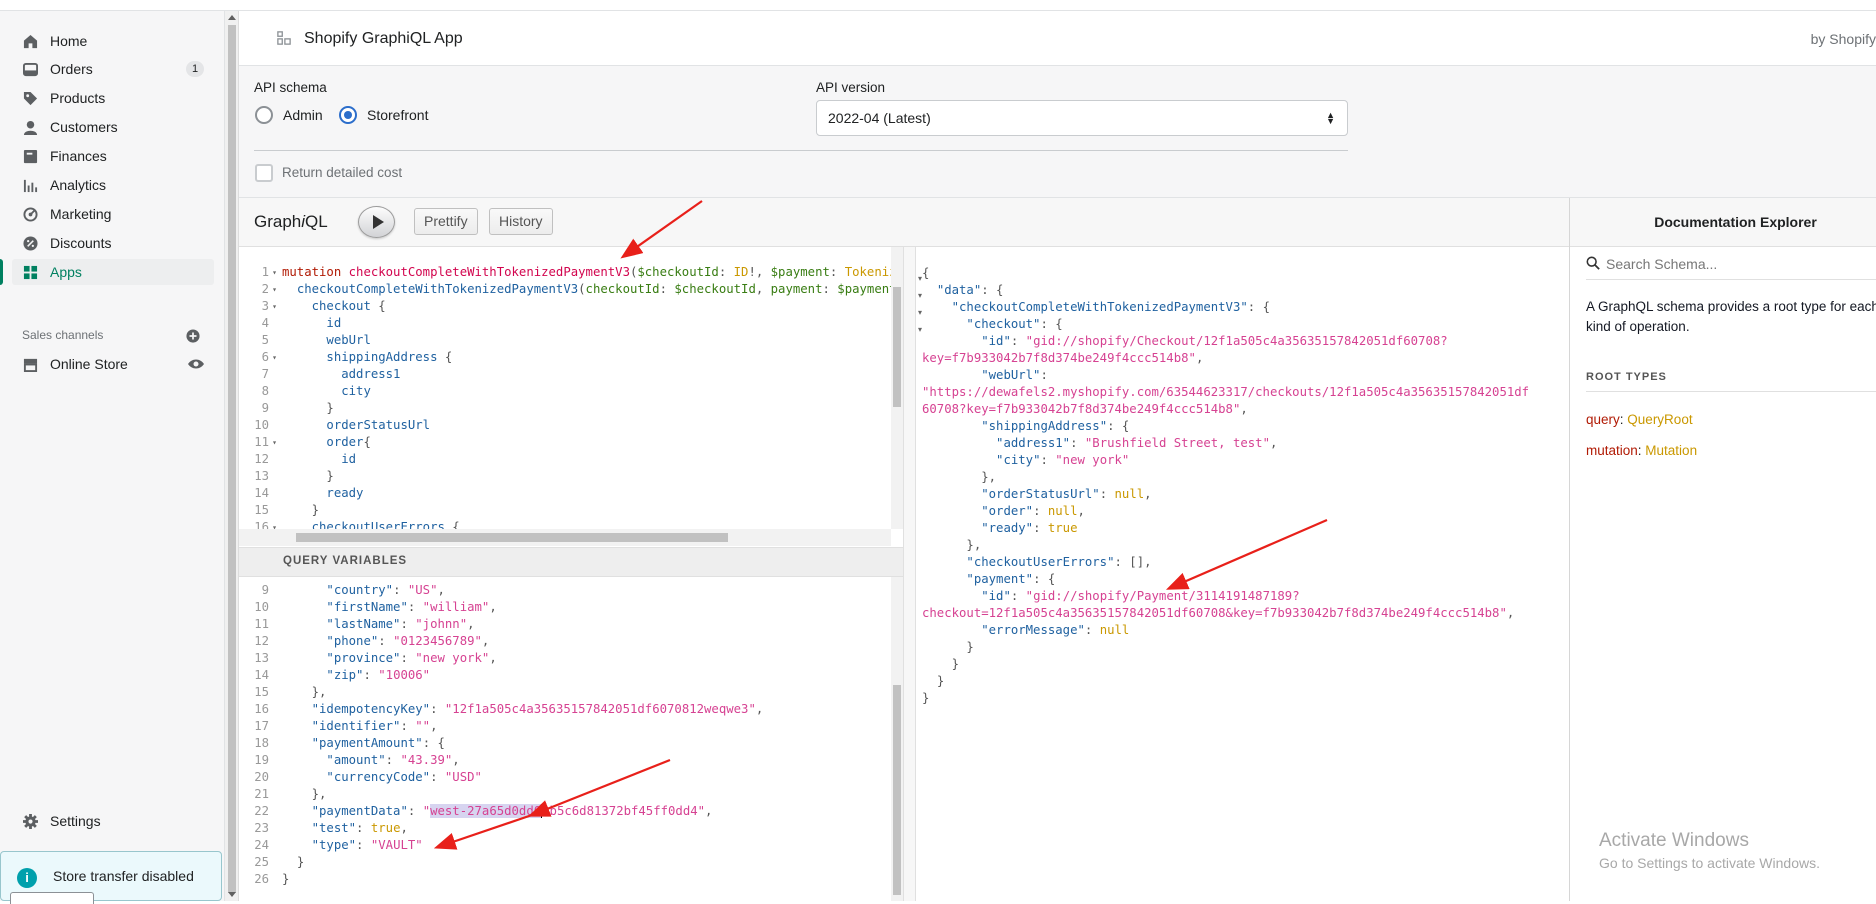  What do you see at coordinates (879, 118) in the screenshot?
I see `api-version-value: 2022-04 (Latest)` at bounding box center [879, 118].